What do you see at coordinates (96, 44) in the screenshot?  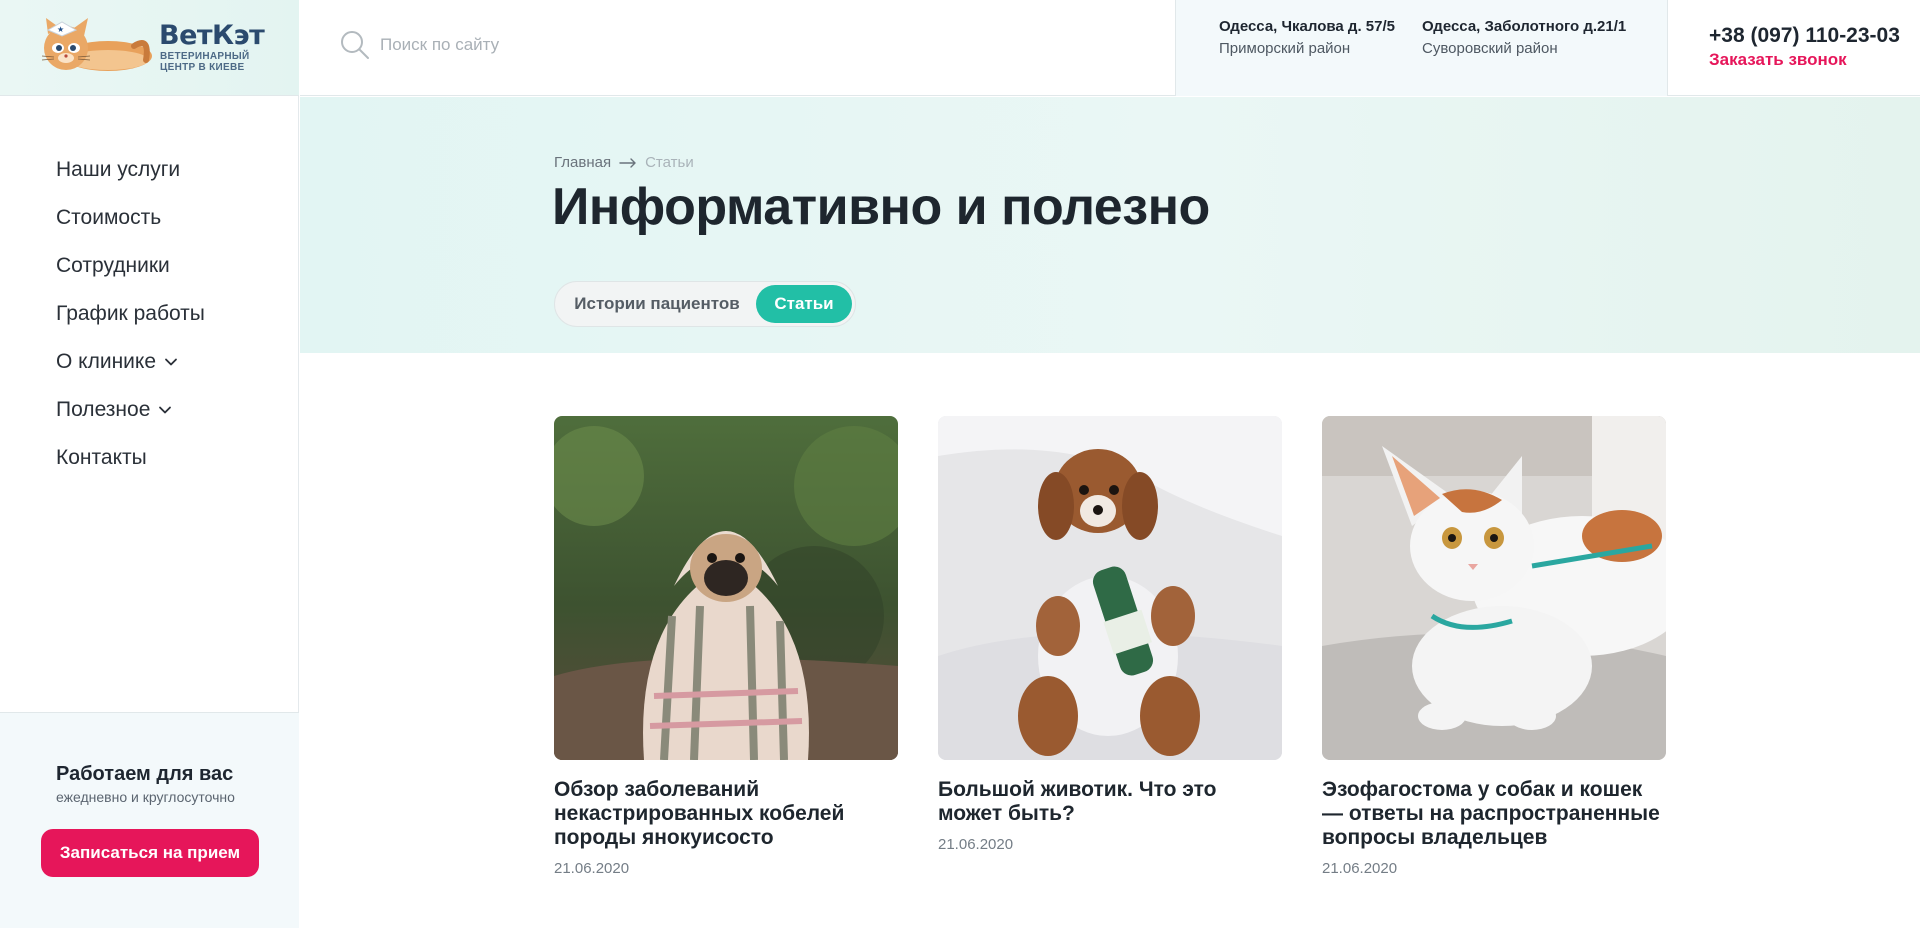 I see `cat-logo-icon: ★` at bounding box center [96, 44].